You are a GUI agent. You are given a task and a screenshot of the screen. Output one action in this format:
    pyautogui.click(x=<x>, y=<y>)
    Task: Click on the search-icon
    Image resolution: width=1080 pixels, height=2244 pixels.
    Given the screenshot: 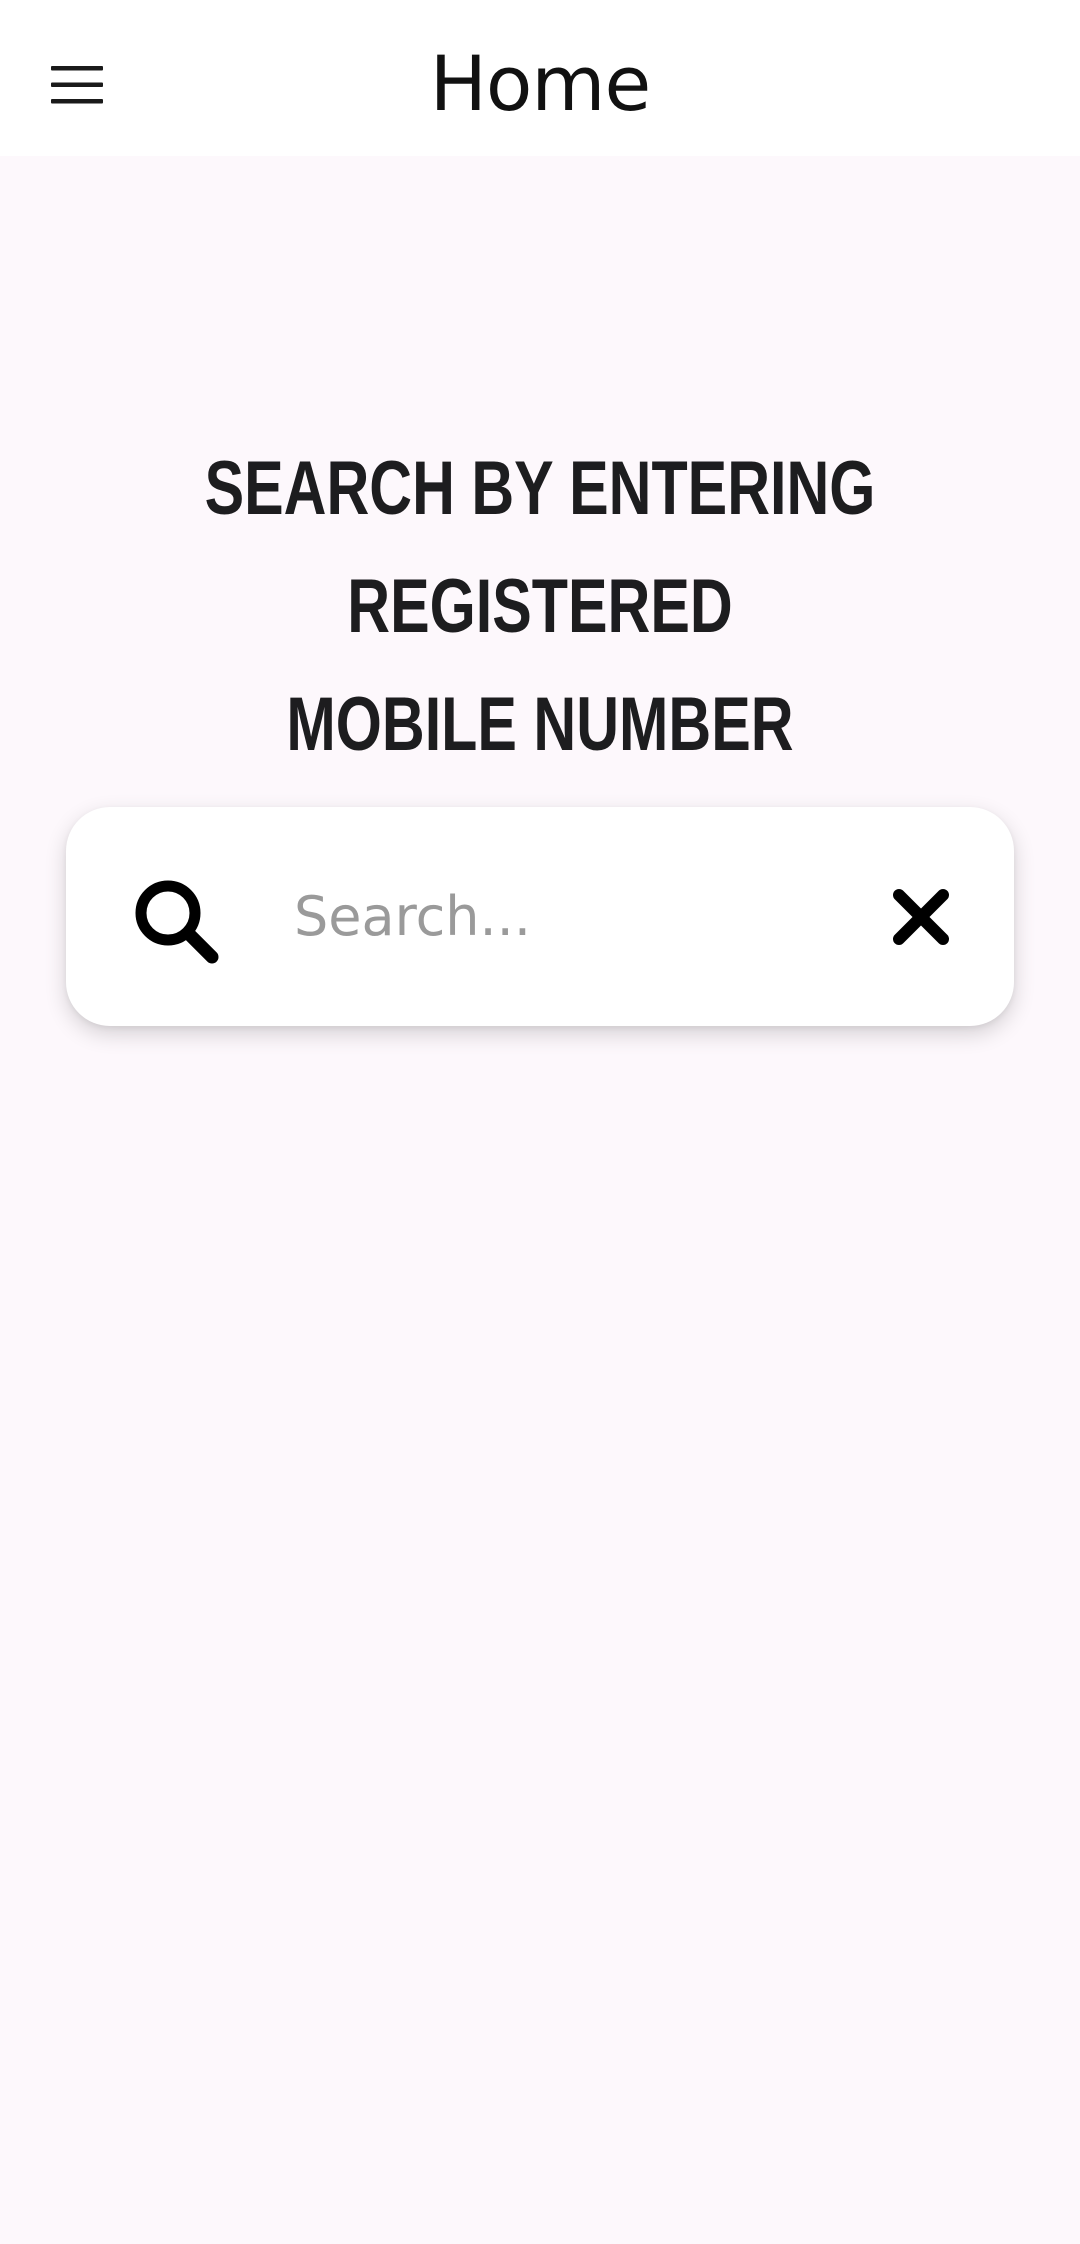 What is the action you would take?
    pyautogui.click(x=177, y=922)
    